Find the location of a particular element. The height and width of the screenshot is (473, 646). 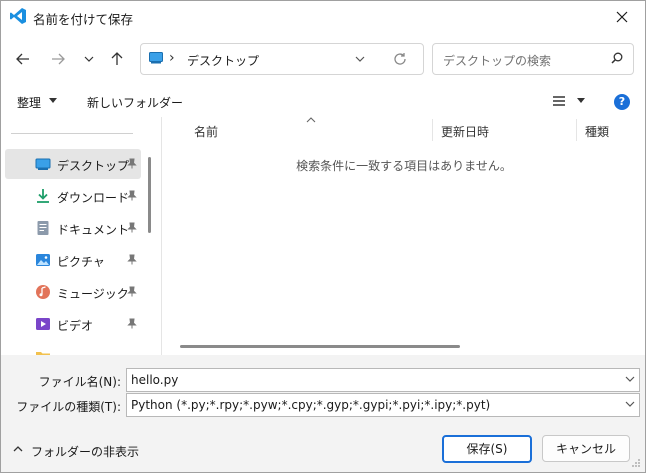

sidebar-item-label: ミュージック is located at coordinates (93, 294).